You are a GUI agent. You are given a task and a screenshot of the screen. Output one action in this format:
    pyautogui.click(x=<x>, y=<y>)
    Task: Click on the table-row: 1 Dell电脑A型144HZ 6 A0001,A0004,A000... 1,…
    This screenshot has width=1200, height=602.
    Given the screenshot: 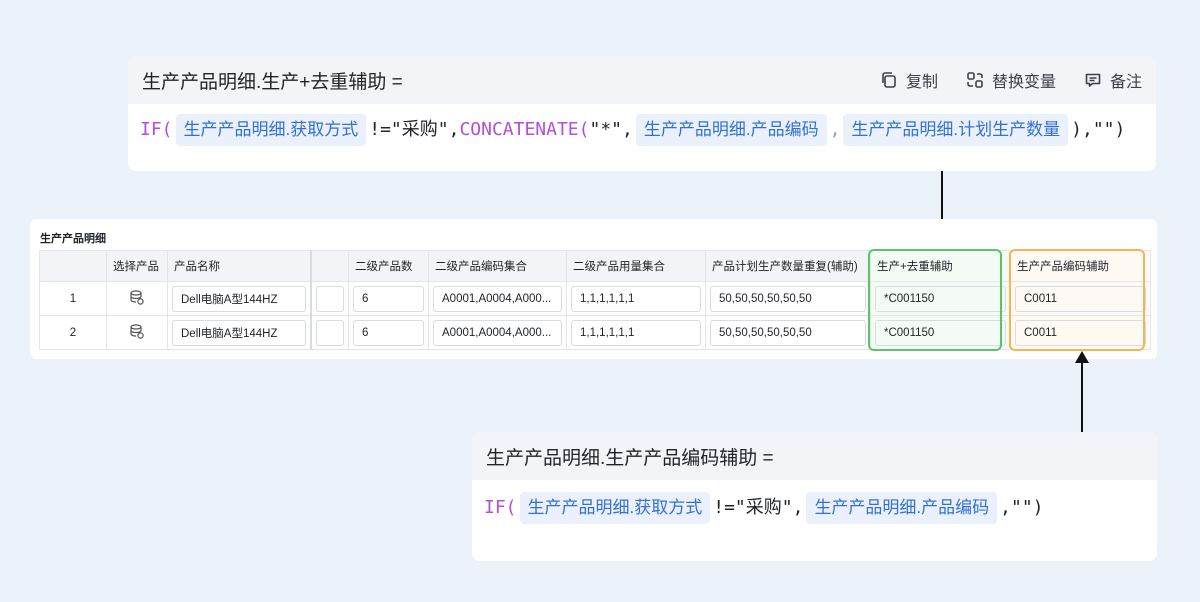 What is the action you would take?
    pyautogui.click(x=595, y=298)
    